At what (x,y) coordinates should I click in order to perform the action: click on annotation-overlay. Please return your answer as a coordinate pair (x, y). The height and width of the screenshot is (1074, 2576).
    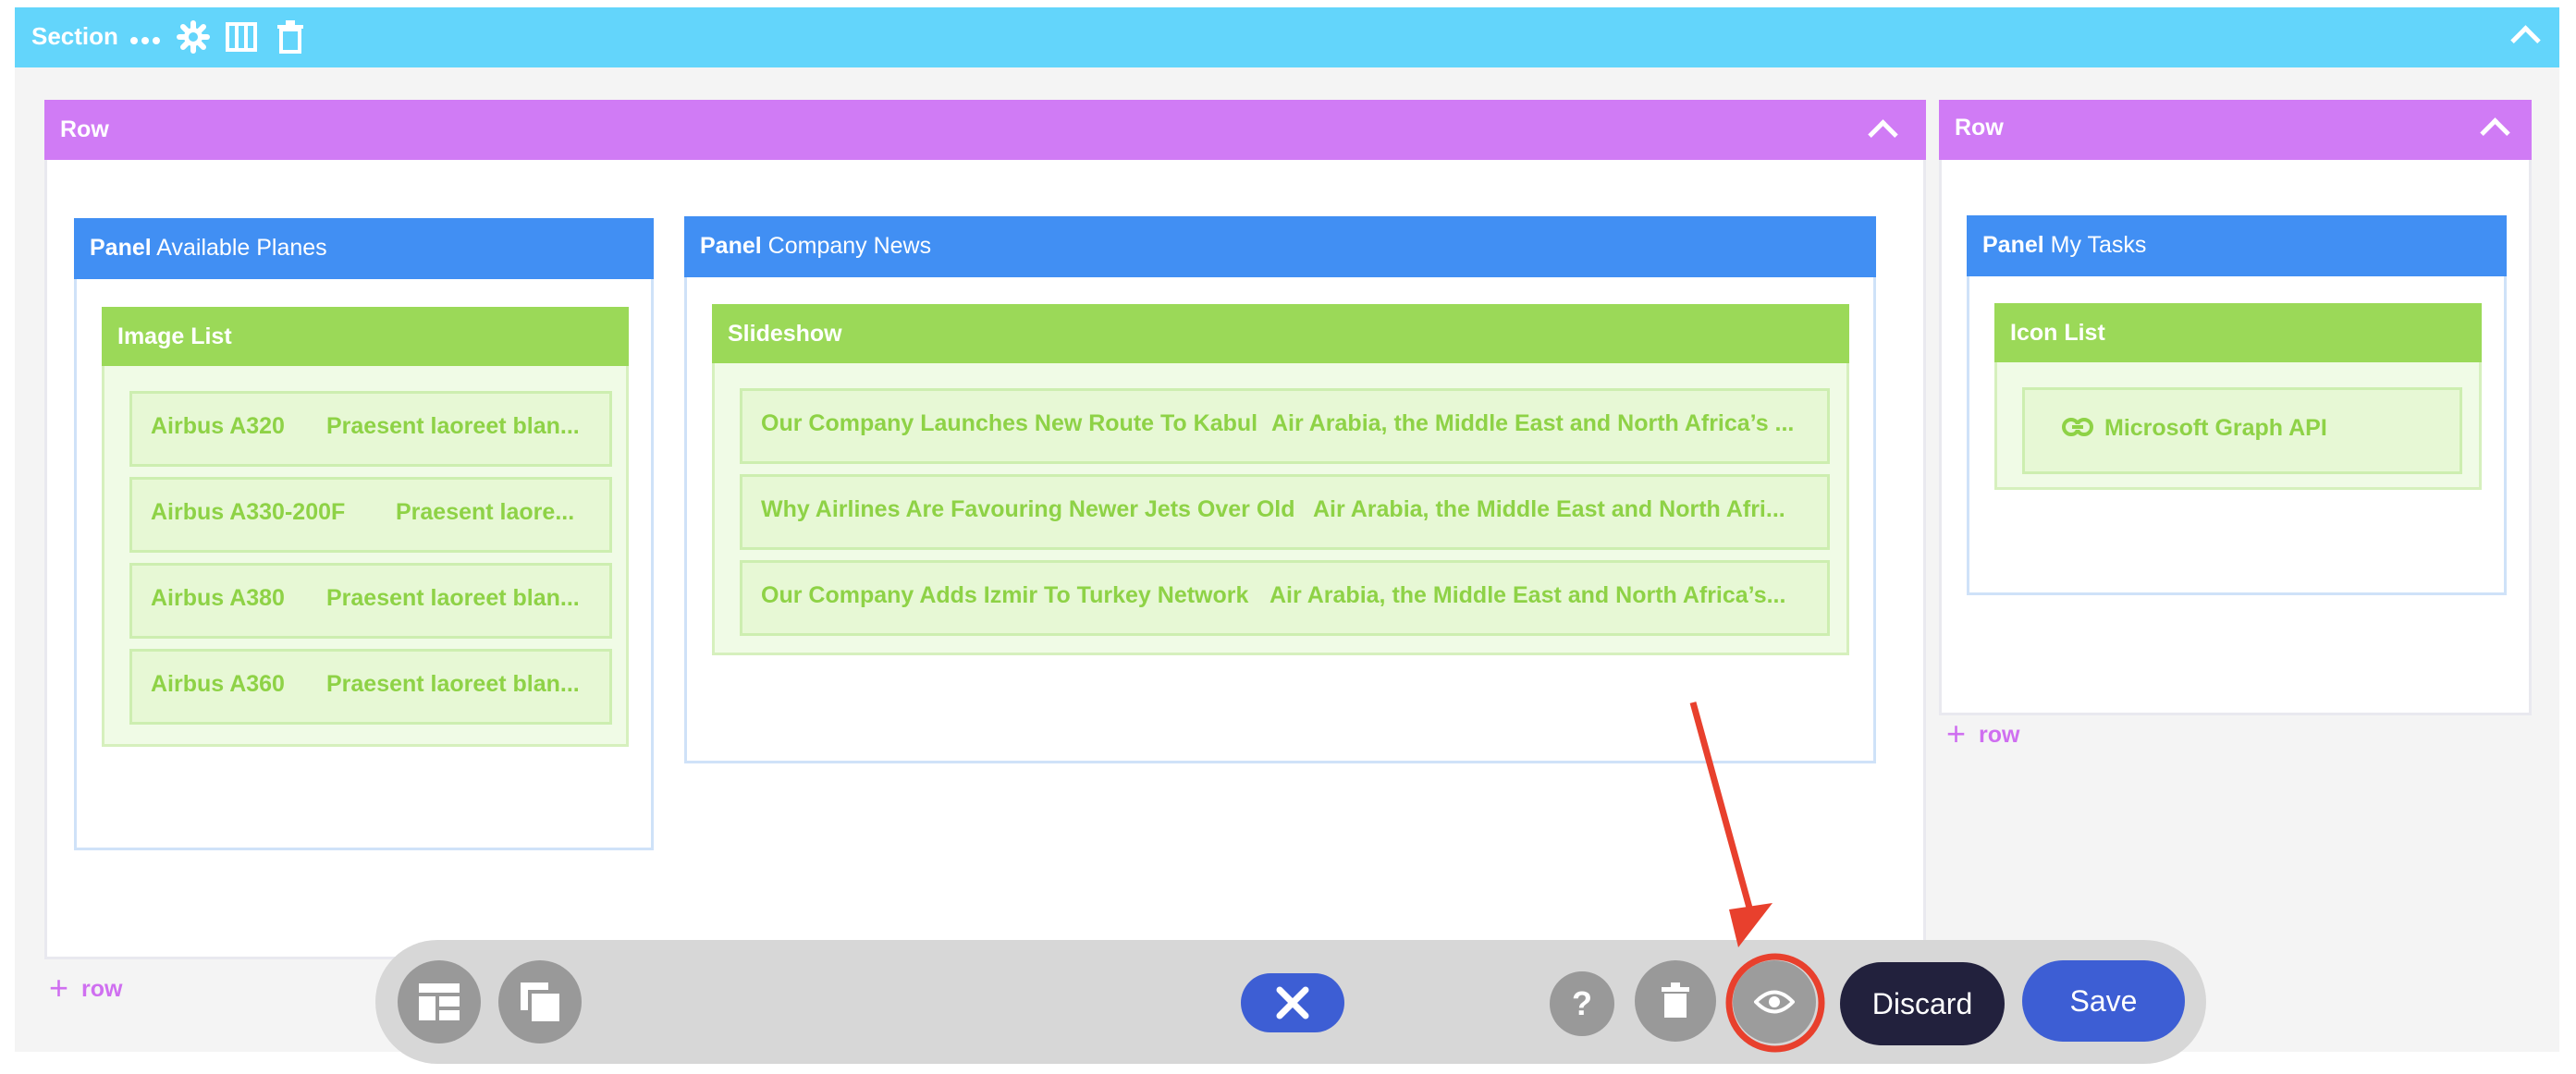
    Looking at the image, I should click on (1757, 877).